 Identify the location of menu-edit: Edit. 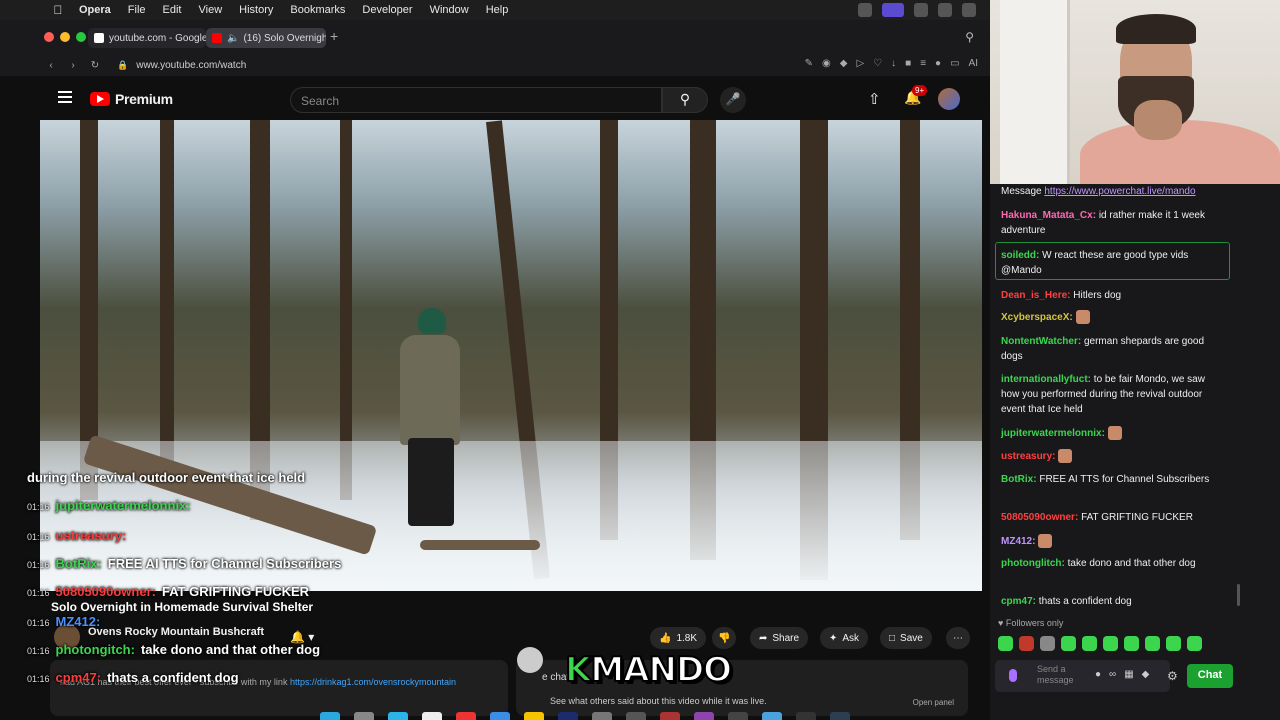
(172, 10).